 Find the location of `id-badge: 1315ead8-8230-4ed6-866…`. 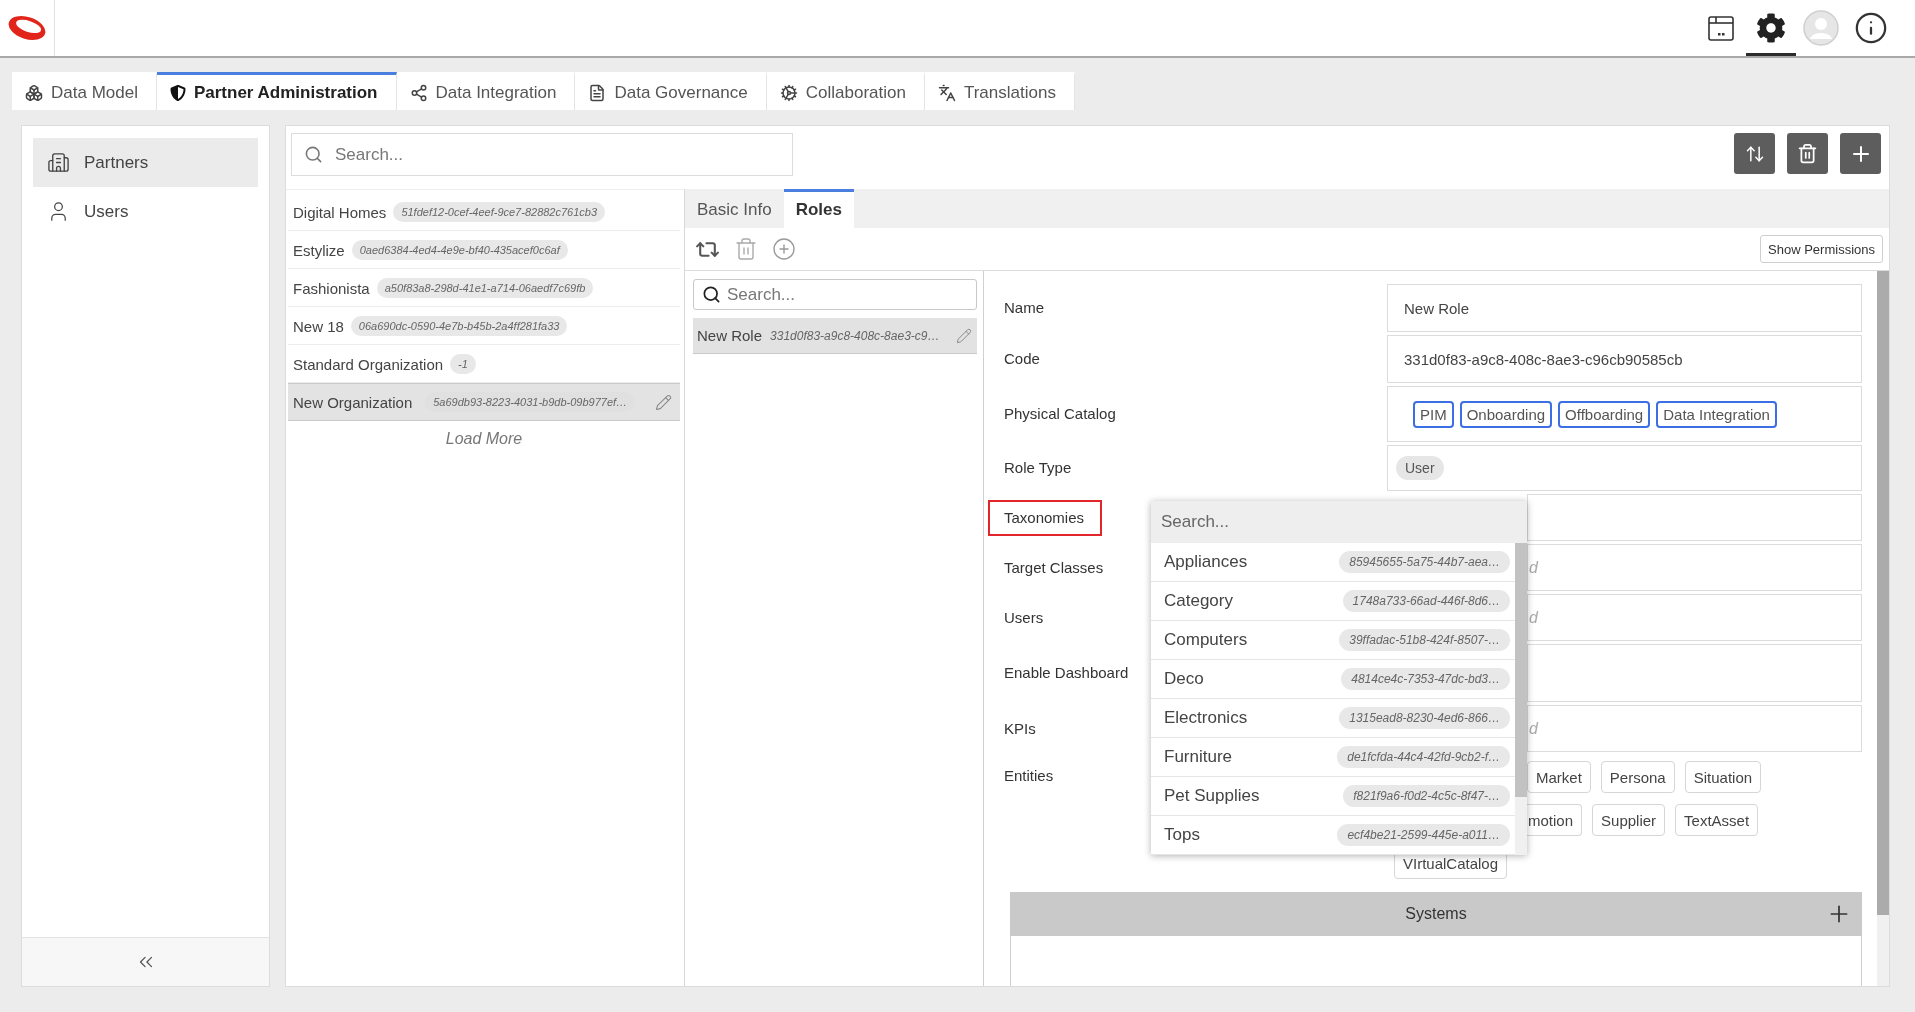

id-badge: 1315ead8-8230-4ed6-866… is located at coordinates (1424, 718).